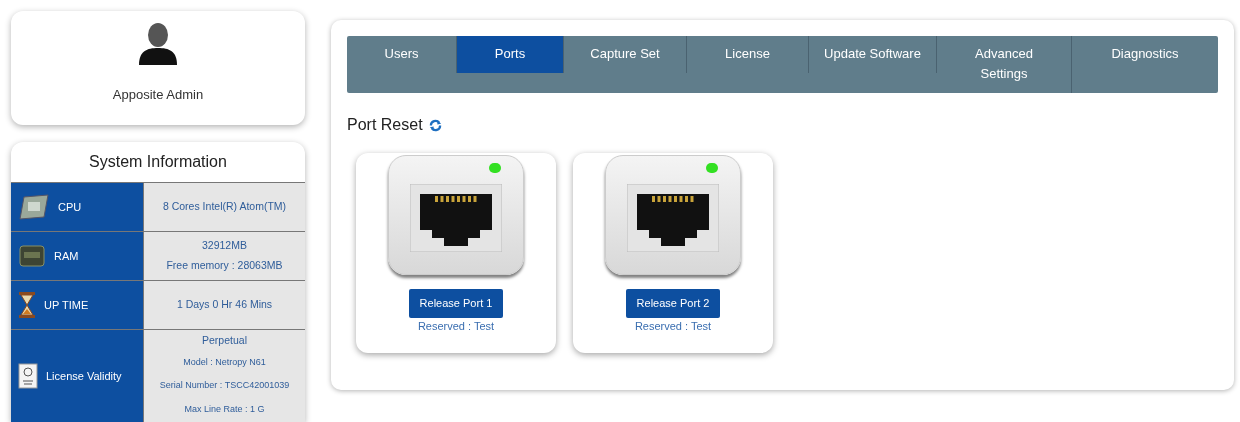  Describe the element at coordinates (224, 362) in the screenshot. I see `info-value: Model : Netropy N61` at that location.